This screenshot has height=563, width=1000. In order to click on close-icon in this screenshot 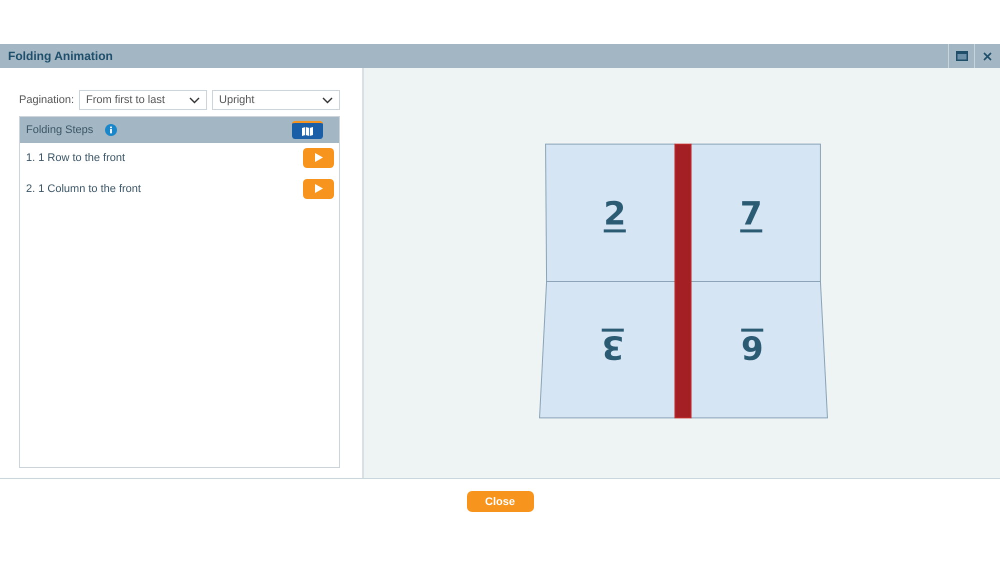, I will do `click(987, 56)`.